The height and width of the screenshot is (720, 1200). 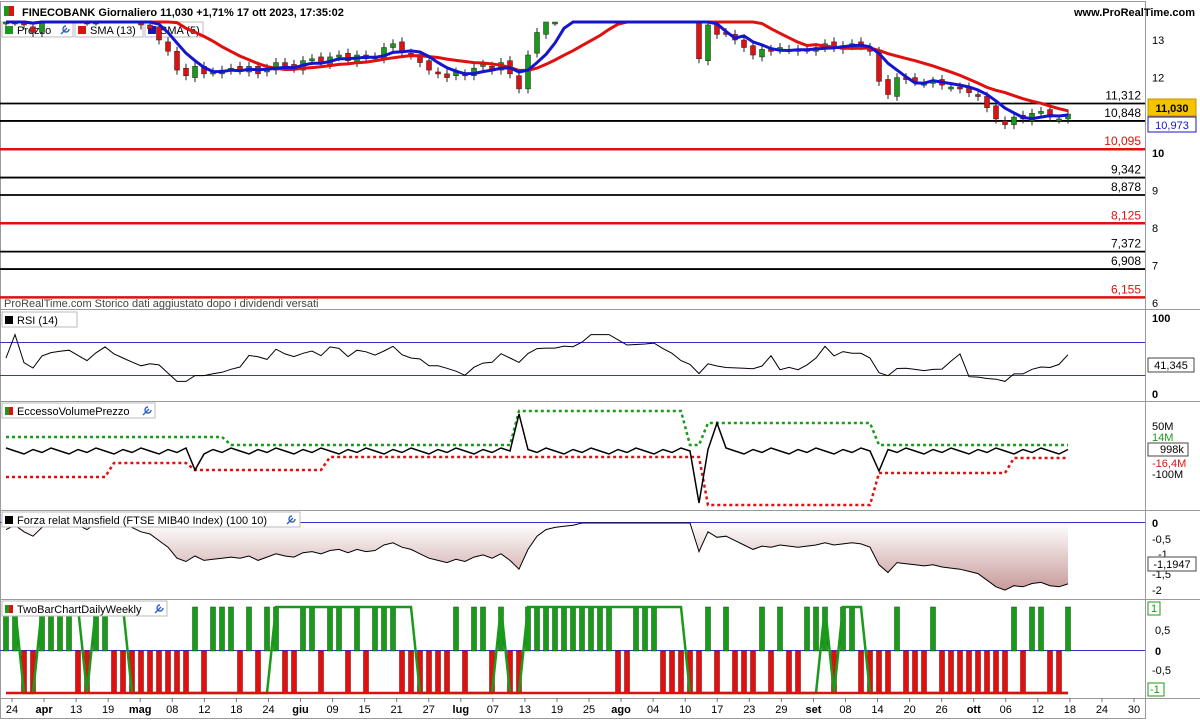 I want to click on svg-text: 11,030, so click(x=1171, y=109).